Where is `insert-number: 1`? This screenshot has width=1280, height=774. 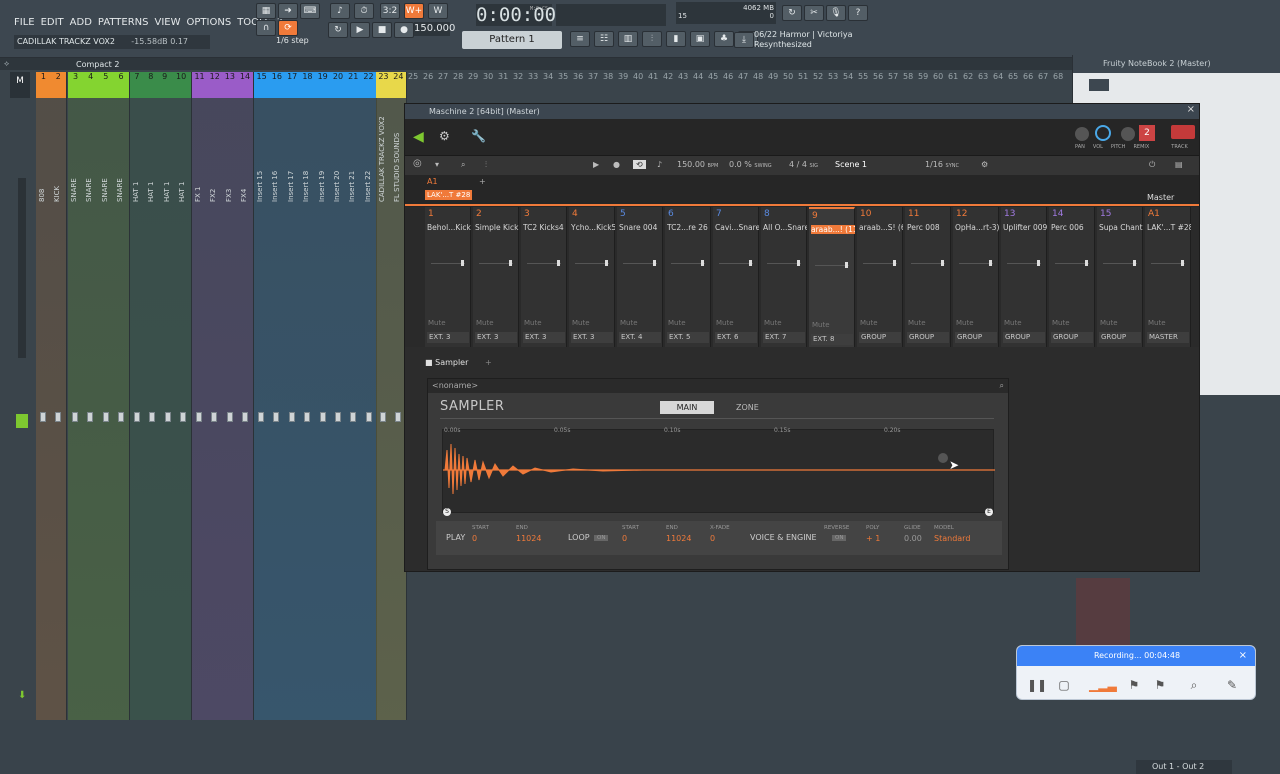
insert-number: 1 is located at coordinates (43, 76).